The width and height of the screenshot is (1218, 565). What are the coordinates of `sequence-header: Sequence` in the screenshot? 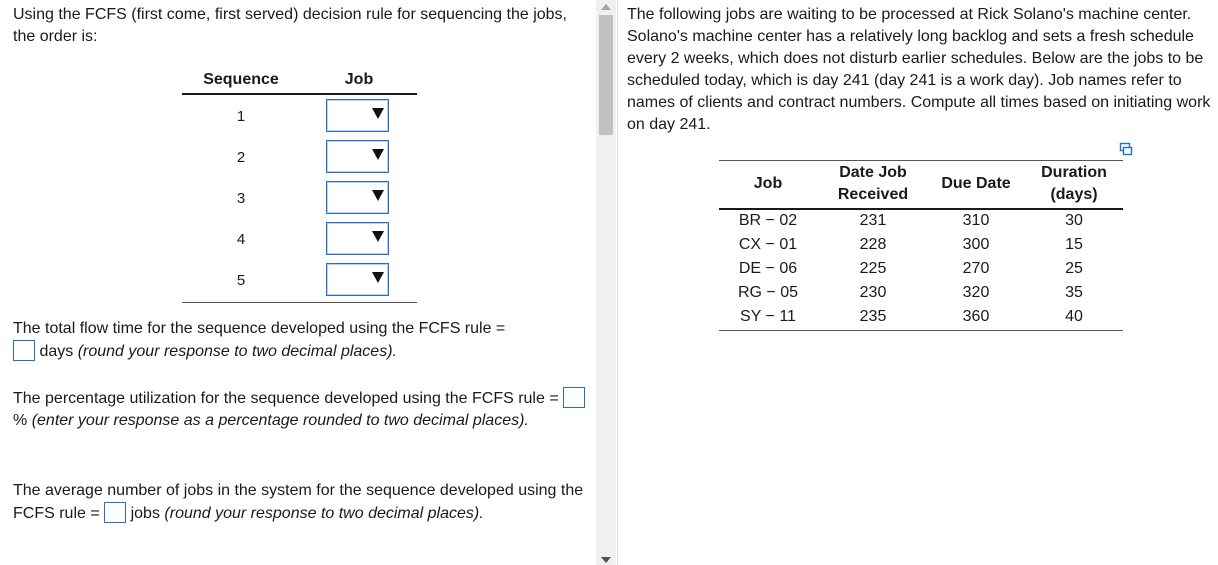 It's located at (241, 79).